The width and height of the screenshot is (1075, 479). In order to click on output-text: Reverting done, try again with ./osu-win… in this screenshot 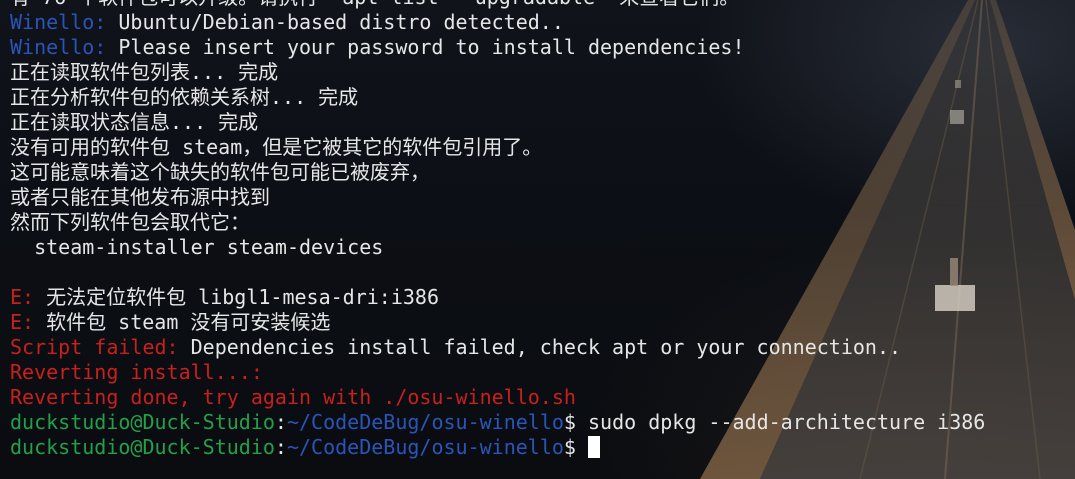, I will do `click(293, 397)`.